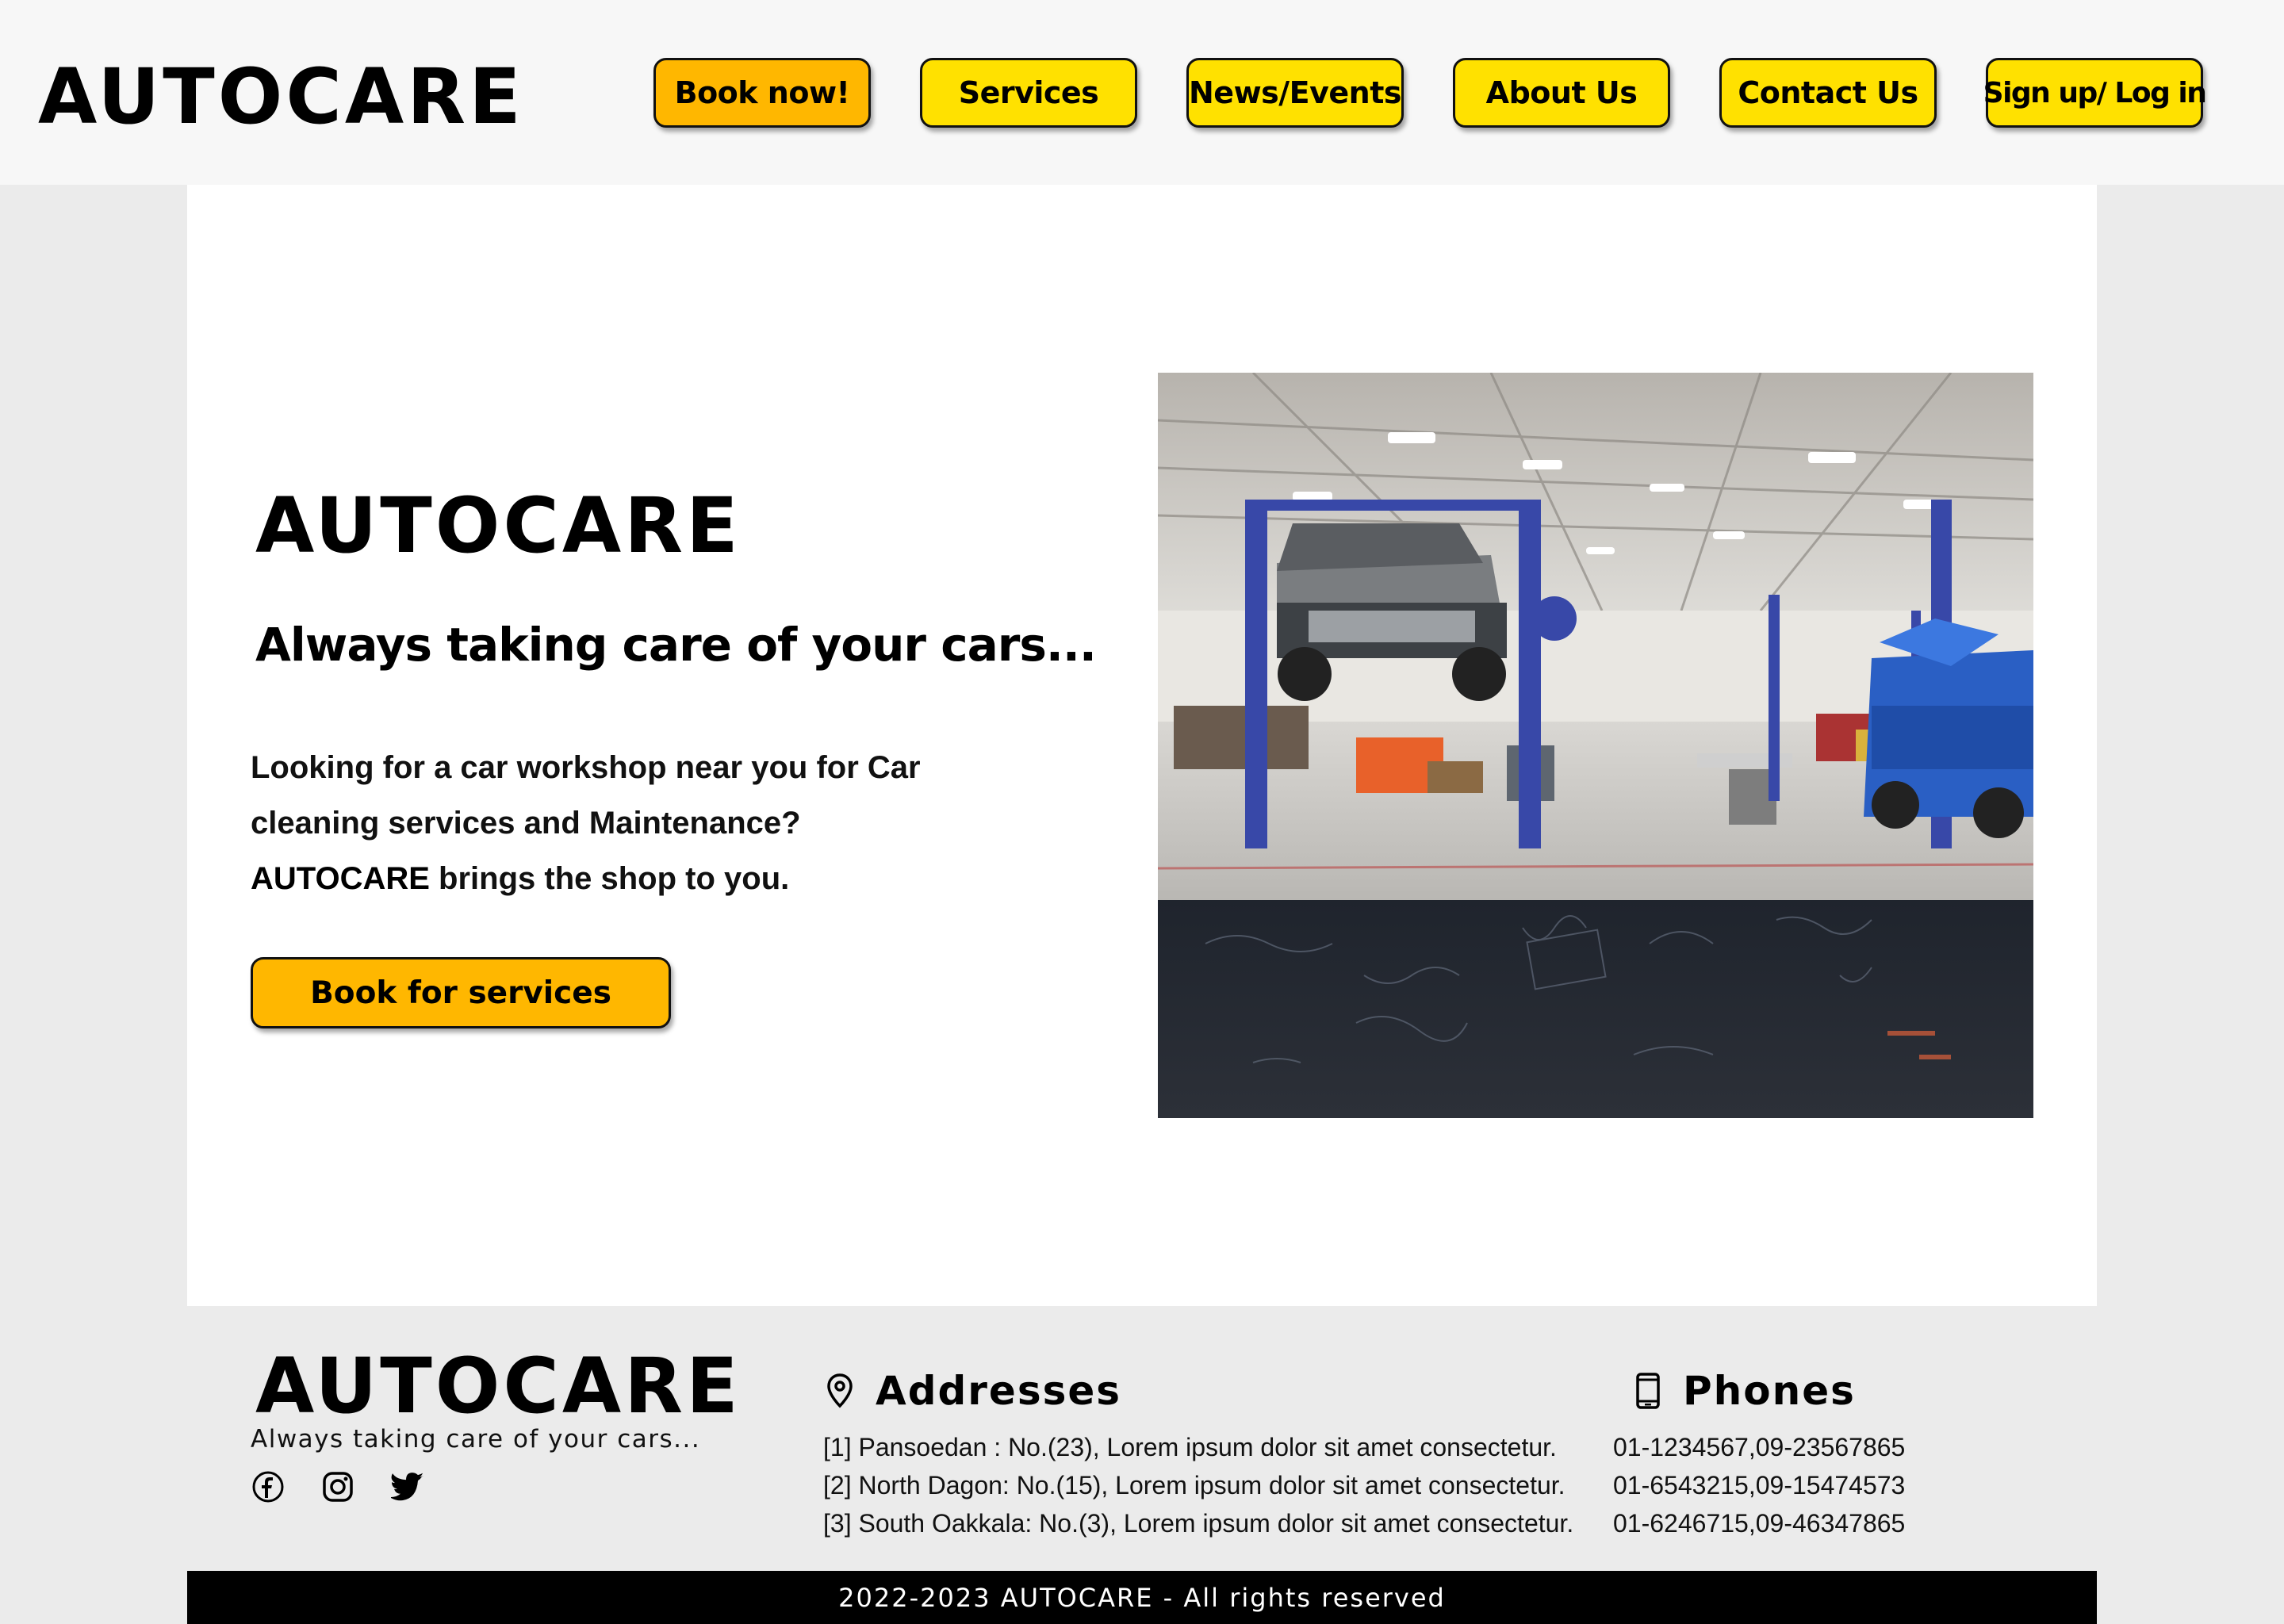 Image resolution: width=2284 pixels, height=1624 pixels. I want to click on hero-desc-line-3: AUTOCARE brings the shop to you., so click(607, 878).